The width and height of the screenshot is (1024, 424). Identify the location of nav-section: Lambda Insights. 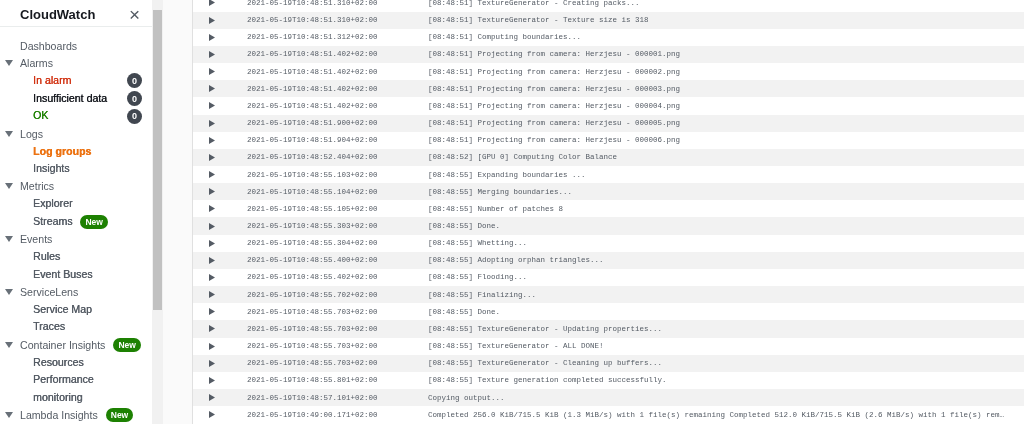
(59, 415).